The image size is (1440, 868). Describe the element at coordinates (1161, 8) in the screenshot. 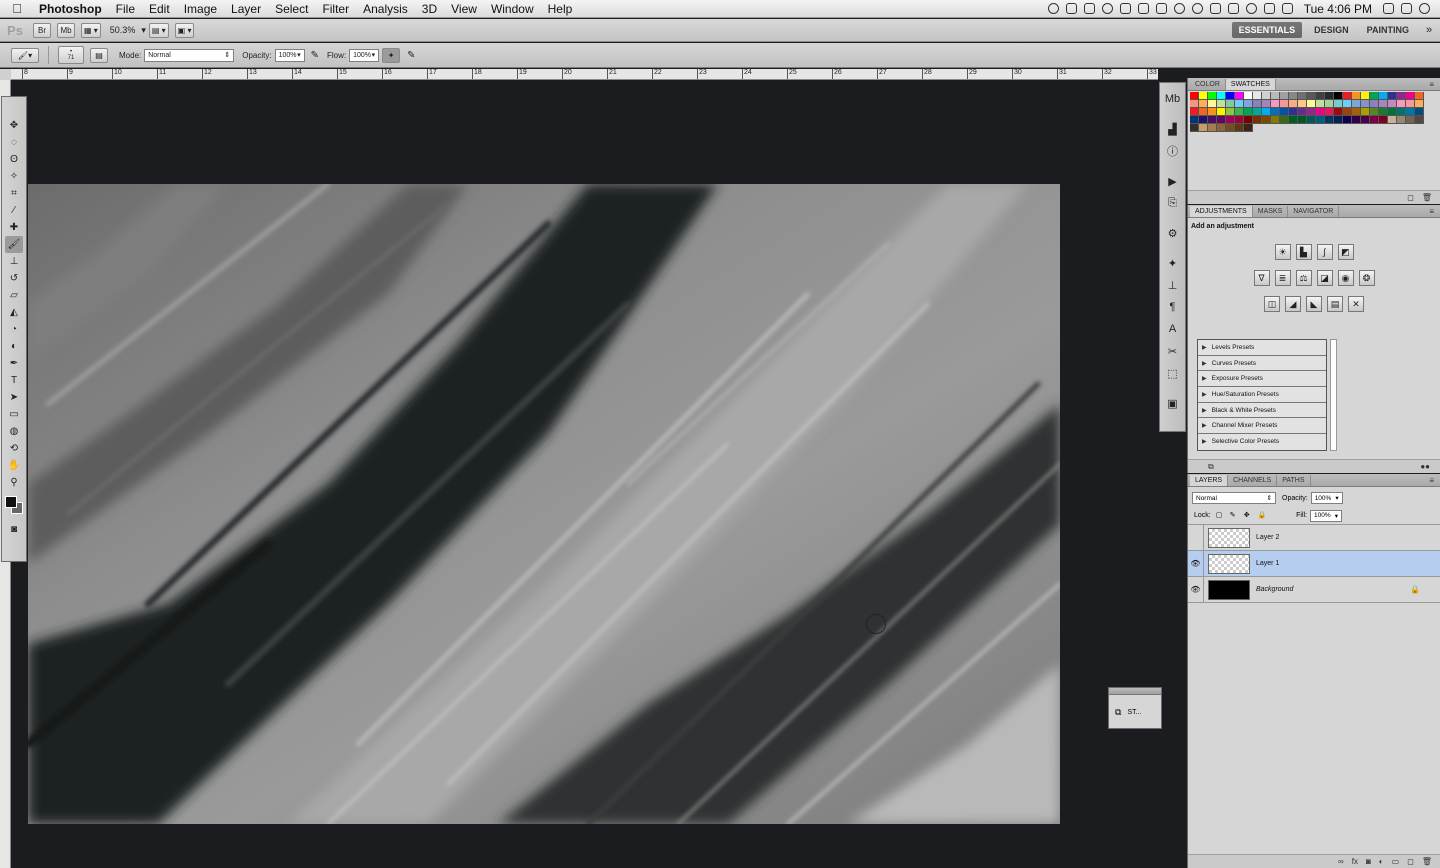

I see `menu-grid-icon` at that location.